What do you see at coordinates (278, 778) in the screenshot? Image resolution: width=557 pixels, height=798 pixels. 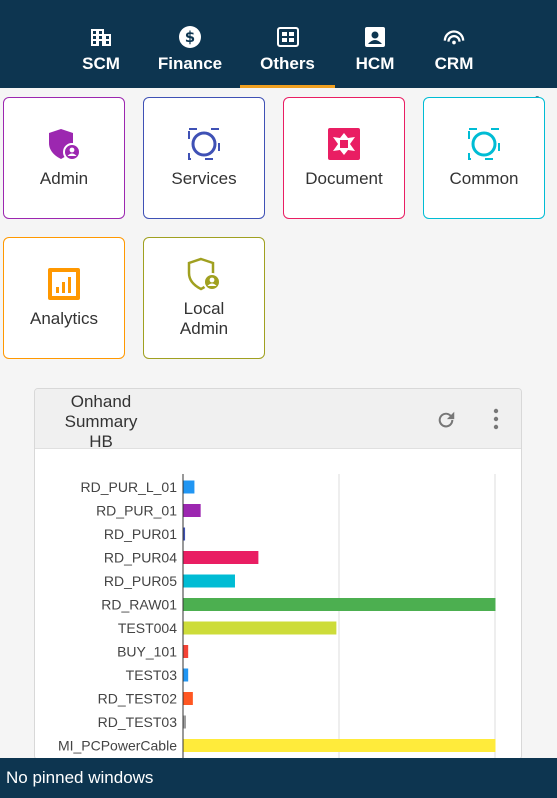 I see `pinned-windows-bar: No pinned windows` at bounding box center [278, 778].